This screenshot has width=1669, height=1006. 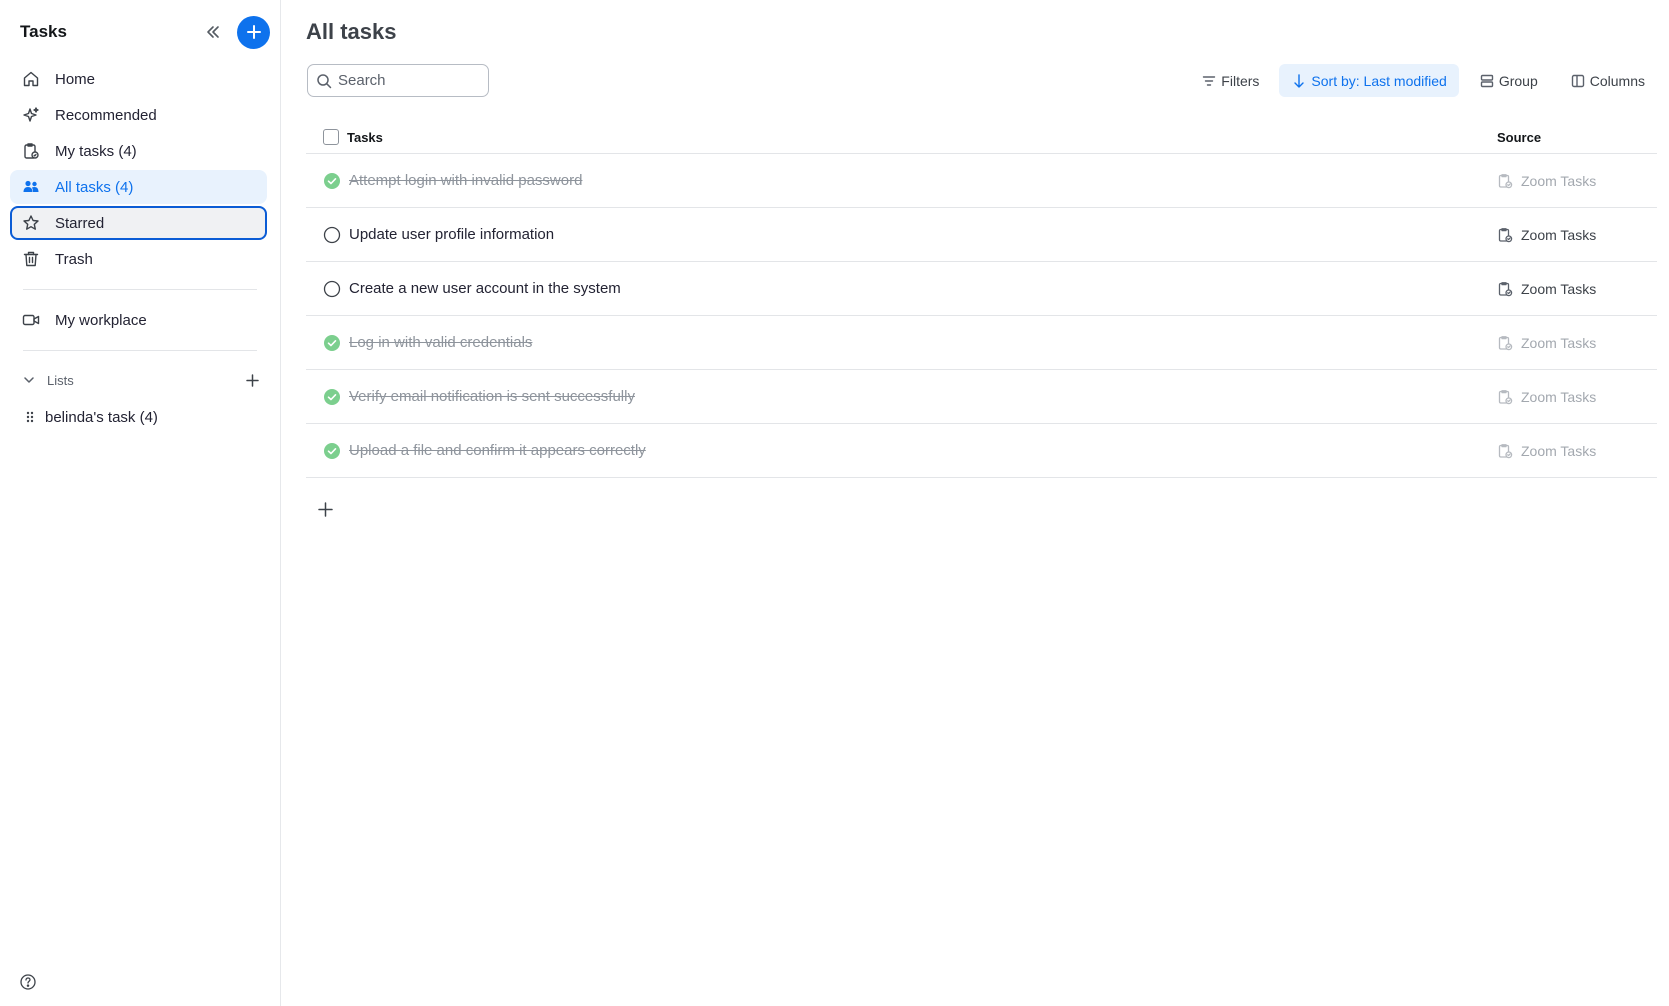 I want to click on drag-handle-icon, so click(x=30, y=417).